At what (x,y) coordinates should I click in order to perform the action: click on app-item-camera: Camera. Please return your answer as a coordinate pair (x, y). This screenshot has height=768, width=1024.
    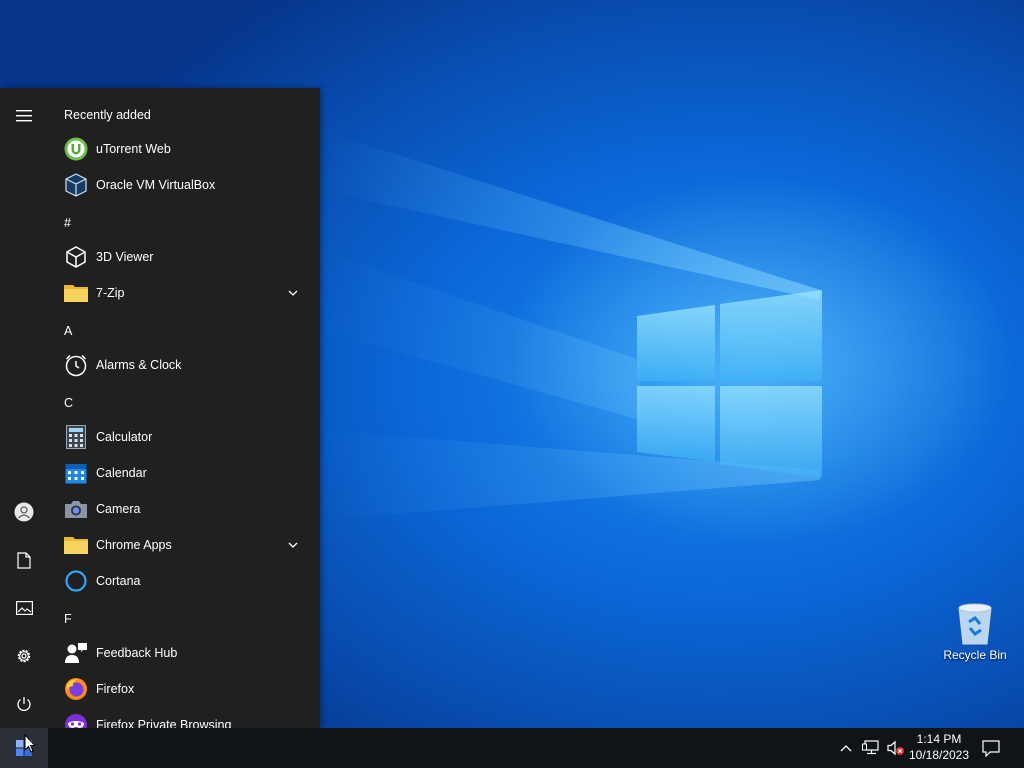
    Looking at the image, I should click on (184, 509).